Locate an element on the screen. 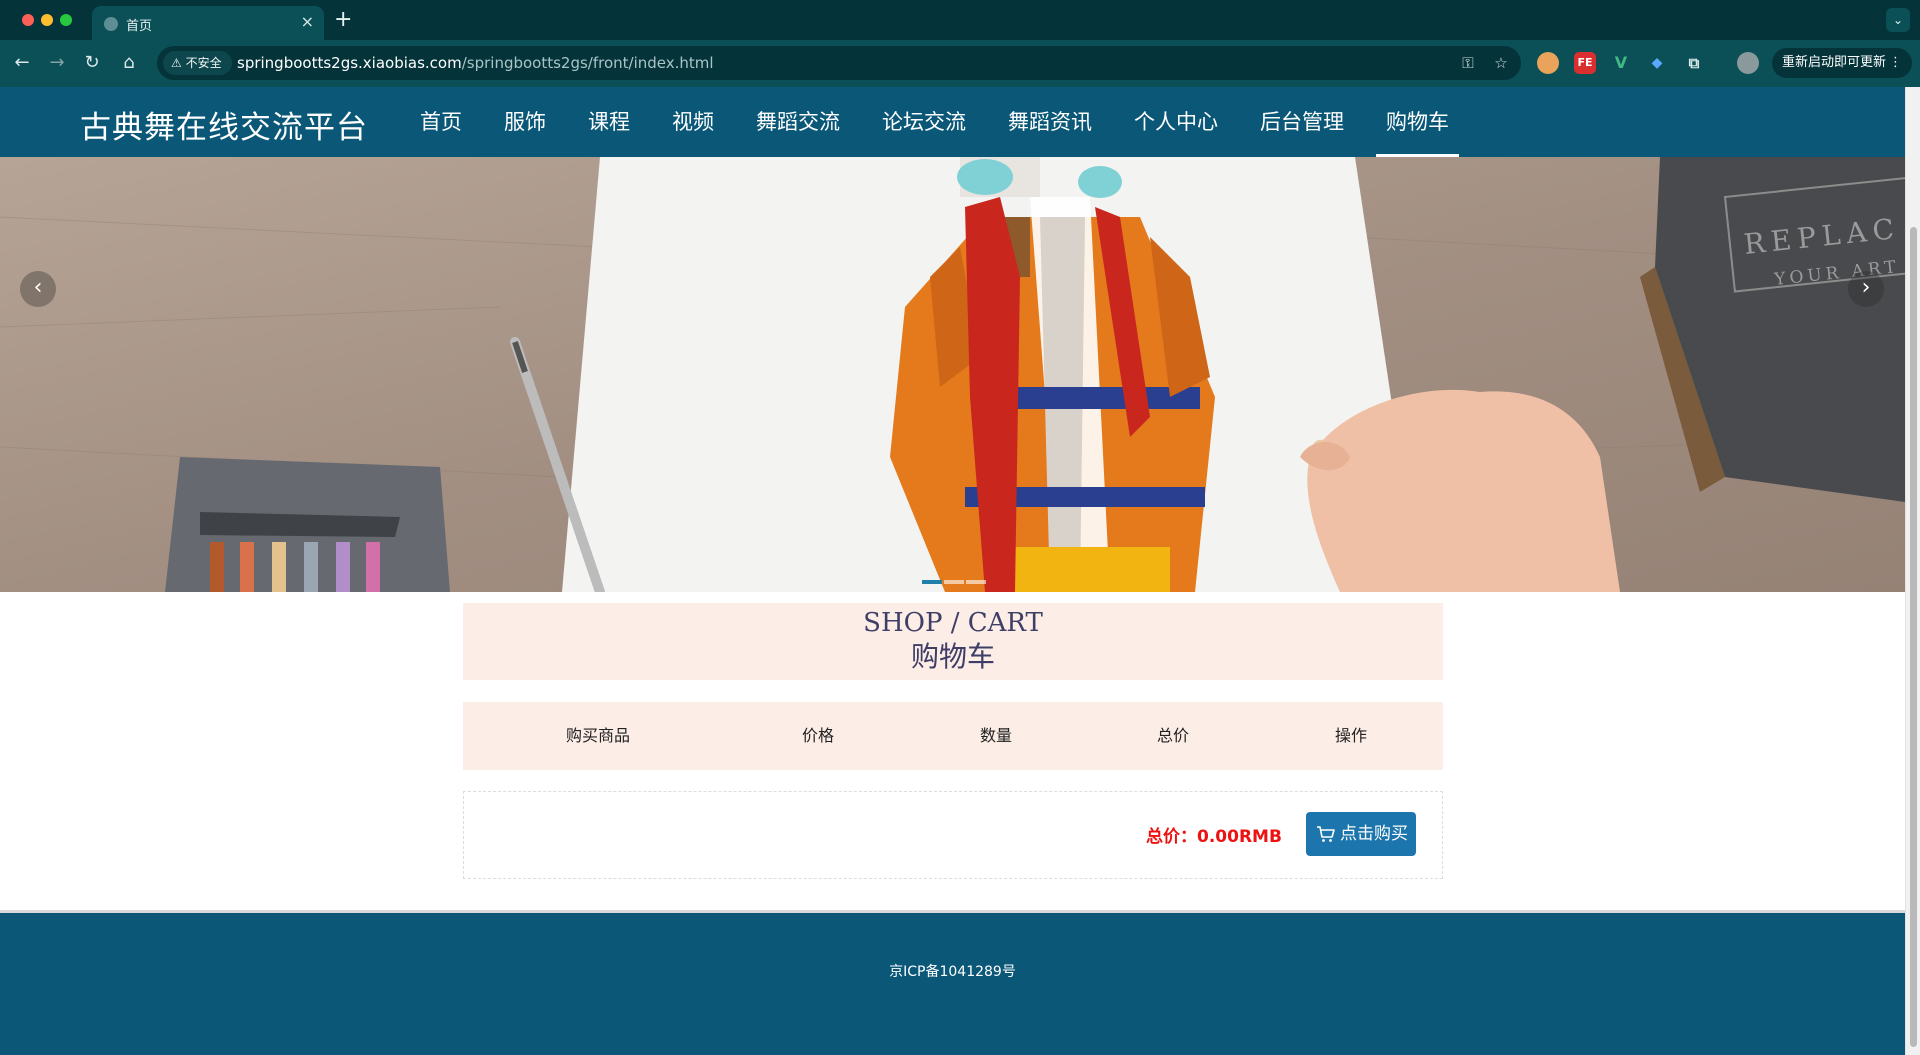 This screenshot has width=1920, height=1055. column-header-product: 购买商品 is located at coordinates (597, 735).